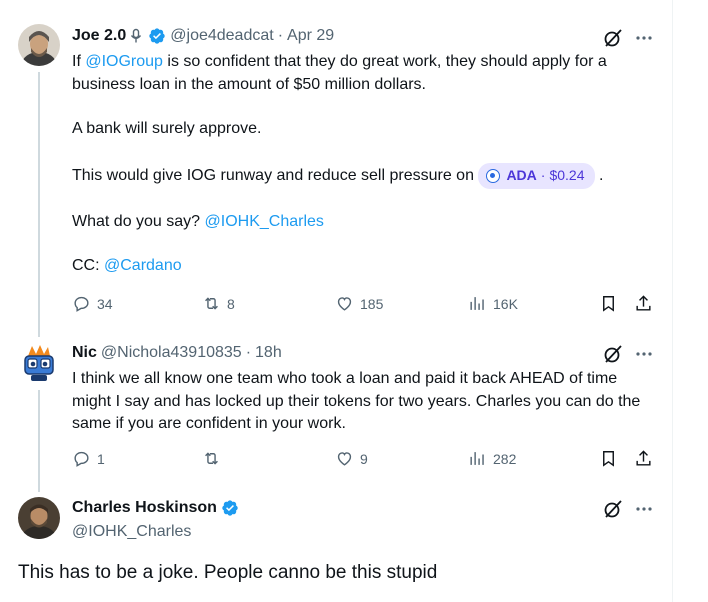  What do you see at coordinates (364, 458) in the screenshot?
I see `like-count: 9` at bounding box center [364, 458].